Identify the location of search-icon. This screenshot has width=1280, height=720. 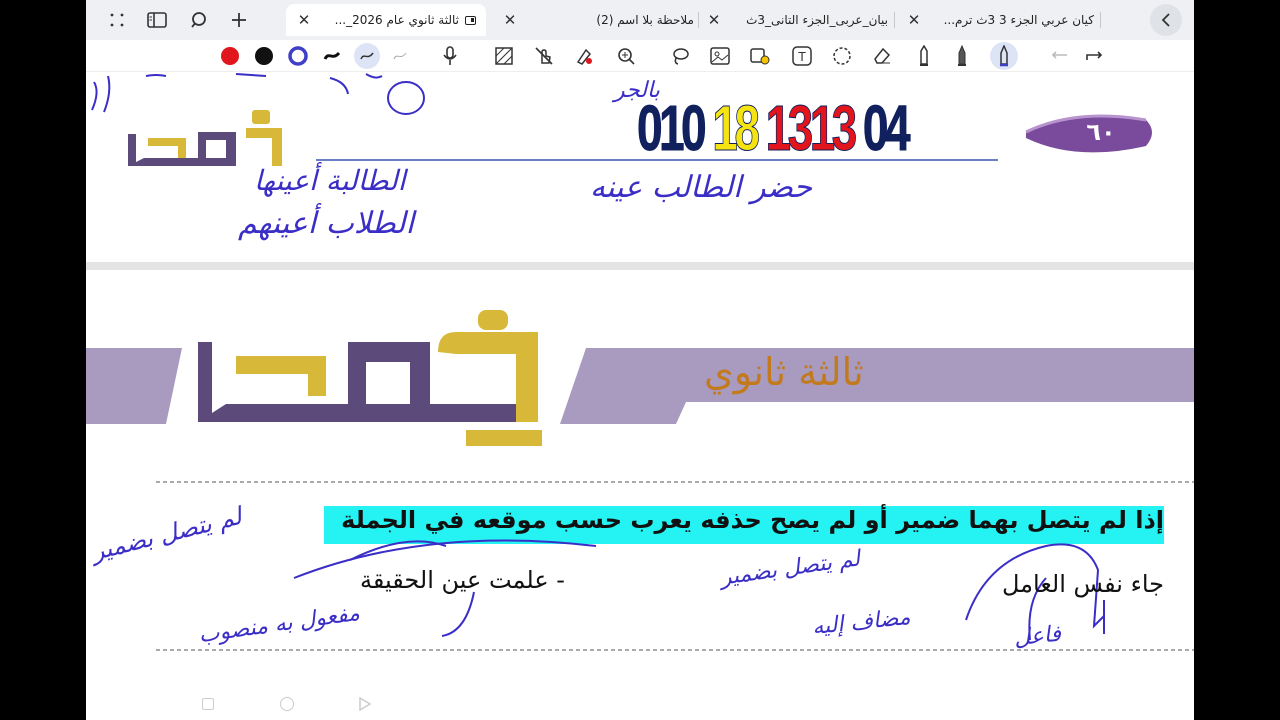
(198, 20).